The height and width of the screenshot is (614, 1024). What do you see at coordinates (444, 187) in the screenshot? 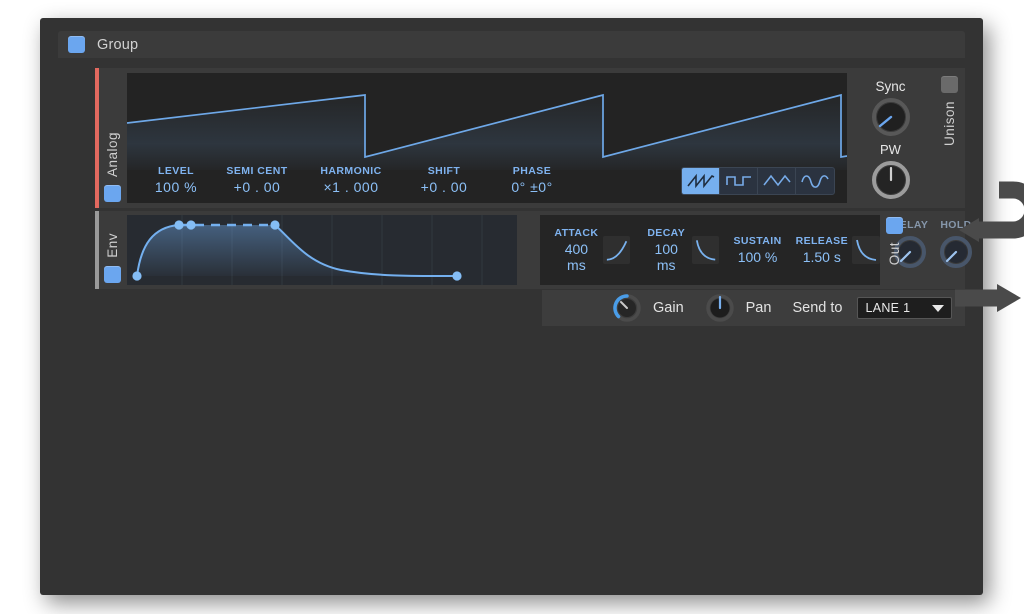
I see `param-shift-value: +0 . 00` at bounding box center [444, 187].